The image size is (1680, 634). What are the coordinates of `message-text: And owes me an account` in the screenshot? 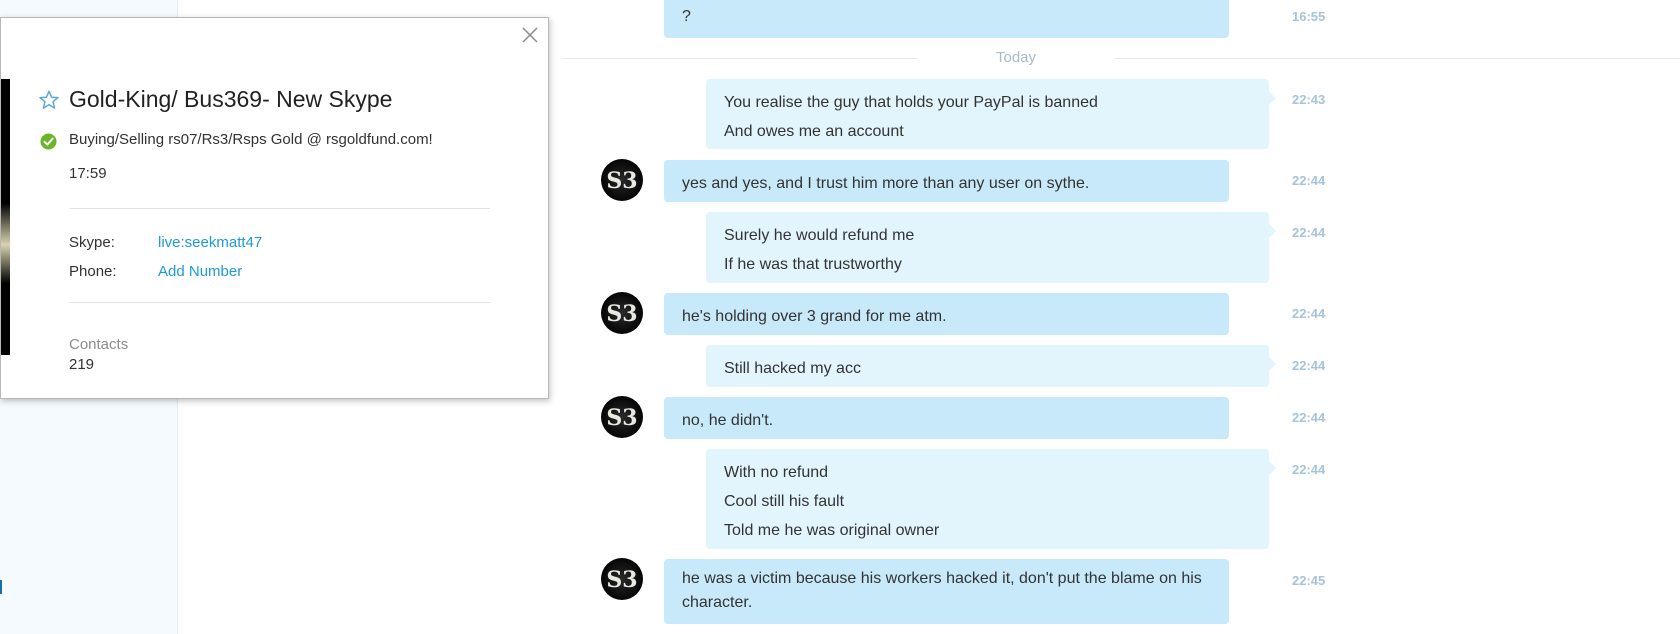 It's located at (814, 131).